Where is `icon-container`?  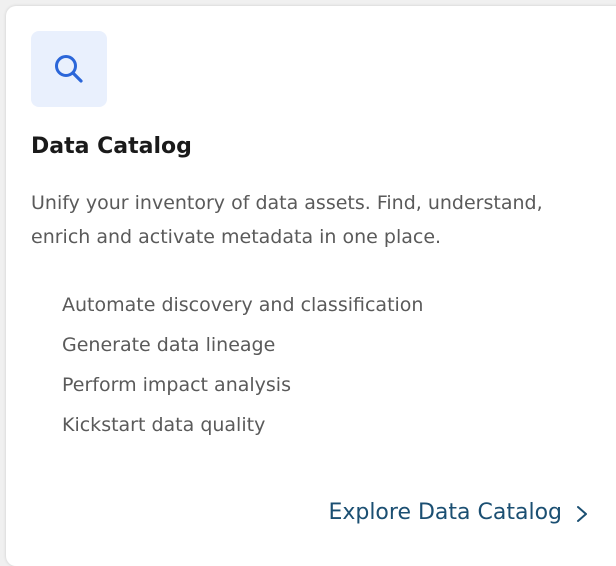 icon-container is located at coordinates (69, 69).